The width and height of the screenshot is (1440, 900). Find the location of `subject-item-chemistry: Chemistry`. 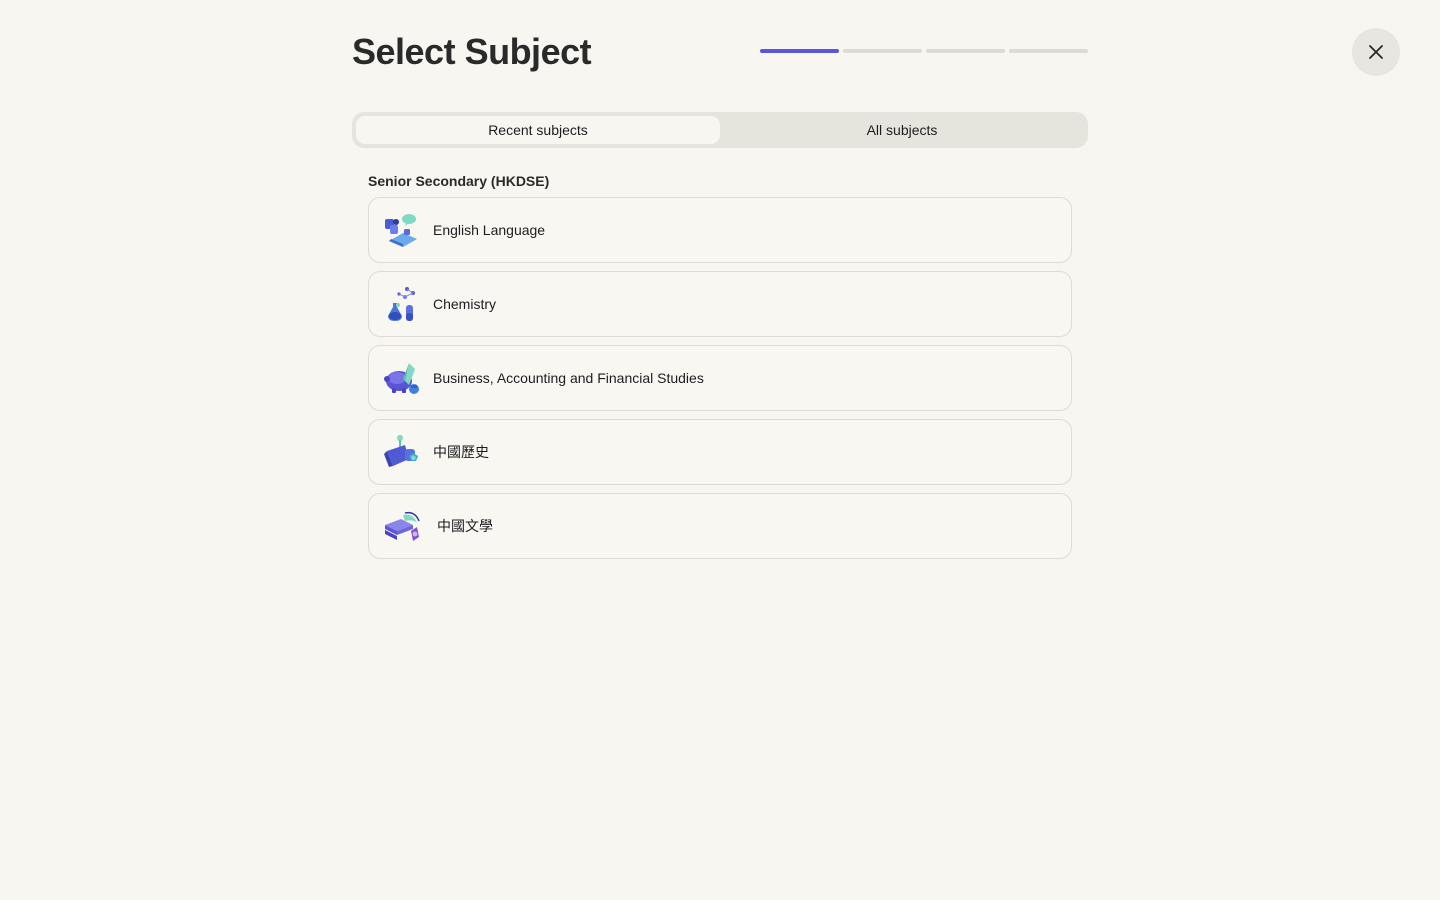

subject-item-chemistry: Chemistry is located at coordinates (720, 304).